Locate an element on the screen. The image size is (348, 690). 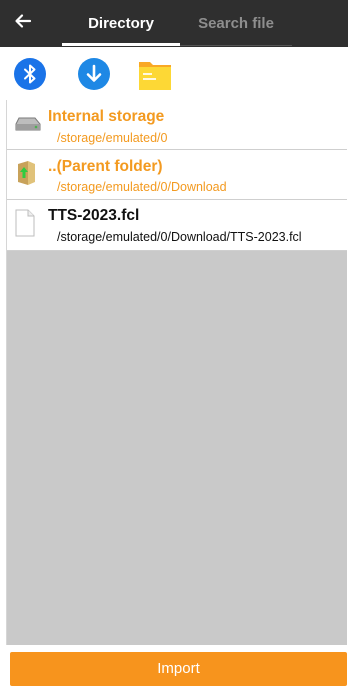
import-button: Import is located at coordinates (178, 669).